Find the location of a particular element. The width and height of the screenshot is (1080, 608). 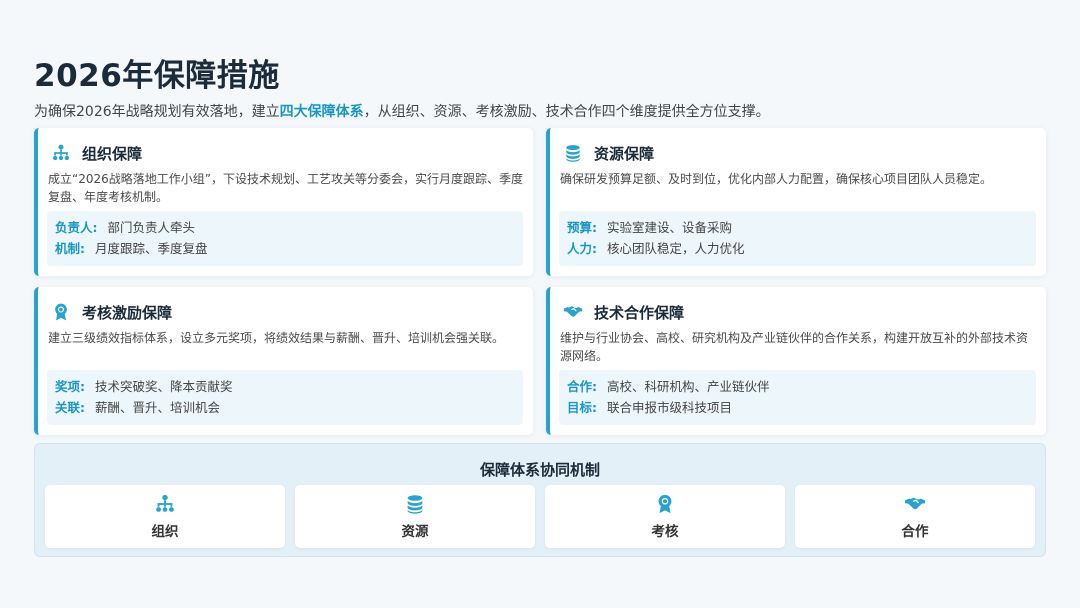

page-title: 2026年保障措施 is located at coordinates (157, 76).